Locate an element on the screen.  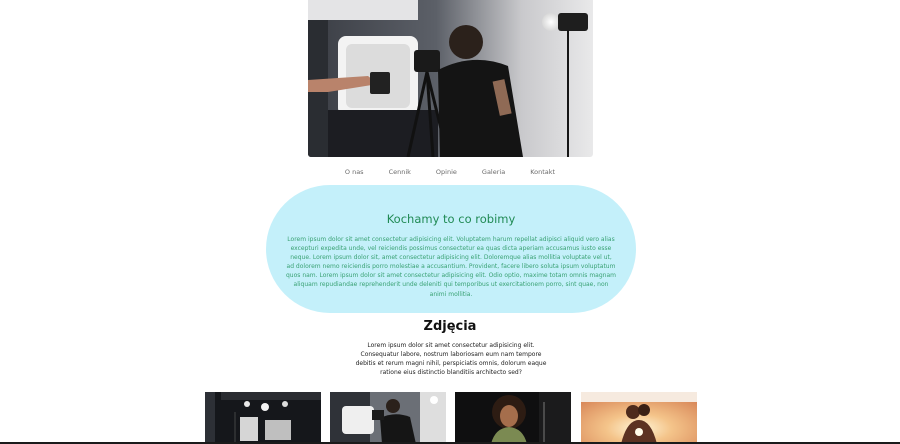
gallery-photo-photographer is located at coordinates (388, 418).